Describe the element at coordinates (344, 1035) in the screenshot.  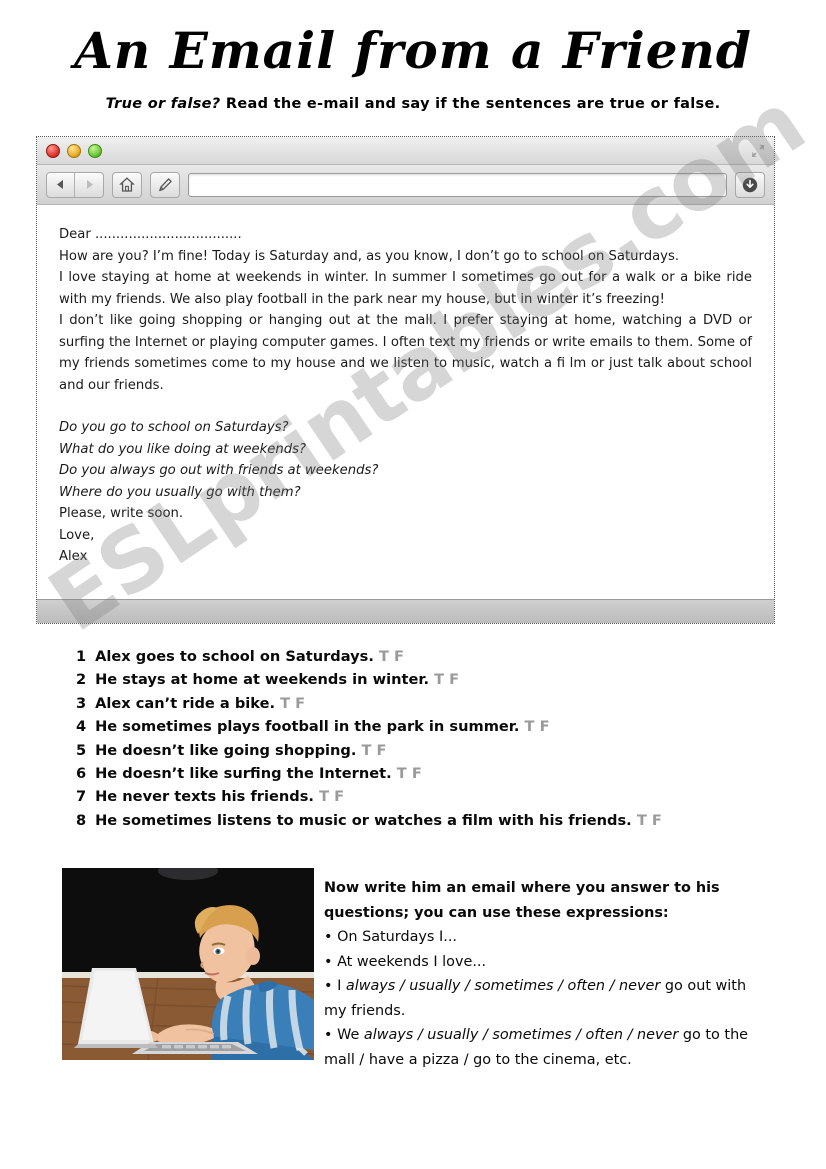
I see `task-bullet-4-pre: • We` at that location.